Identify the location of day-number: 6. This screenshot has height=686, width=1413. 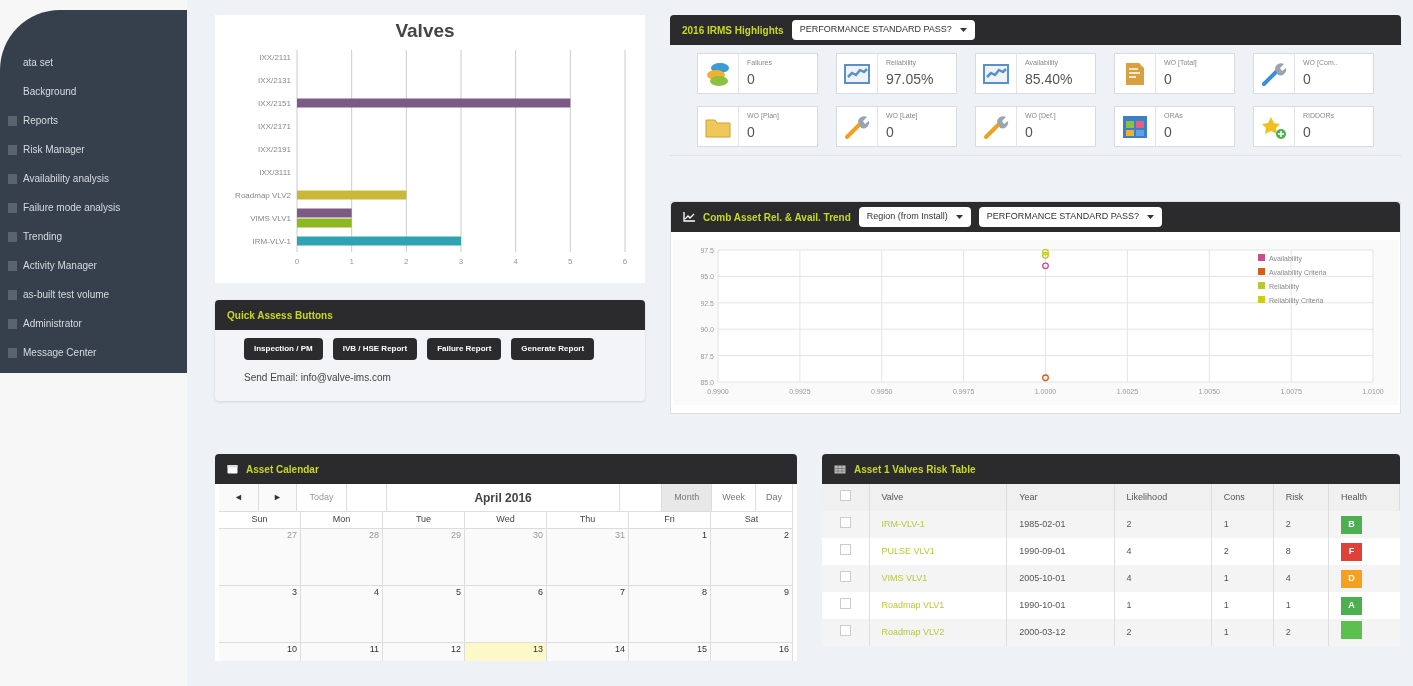
(540, 591).